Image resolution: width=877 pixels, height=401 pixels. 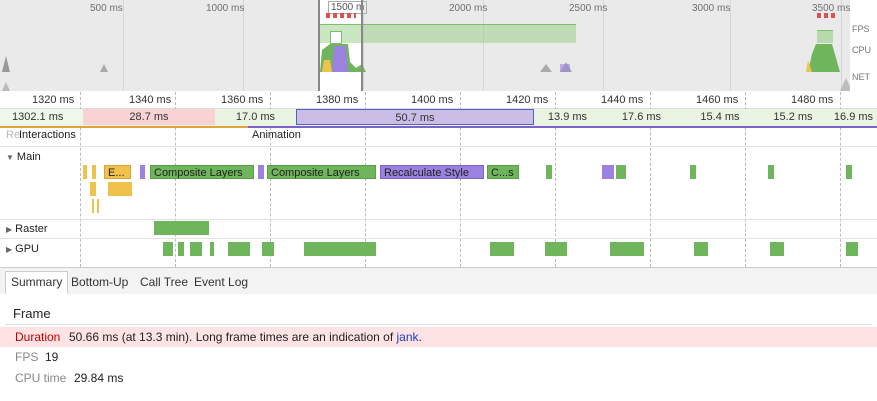 What do you see at coordinates (622, 100) in the screenshot?
I see `ruler-label: 1440 ms` at bounding box center [622, 100].